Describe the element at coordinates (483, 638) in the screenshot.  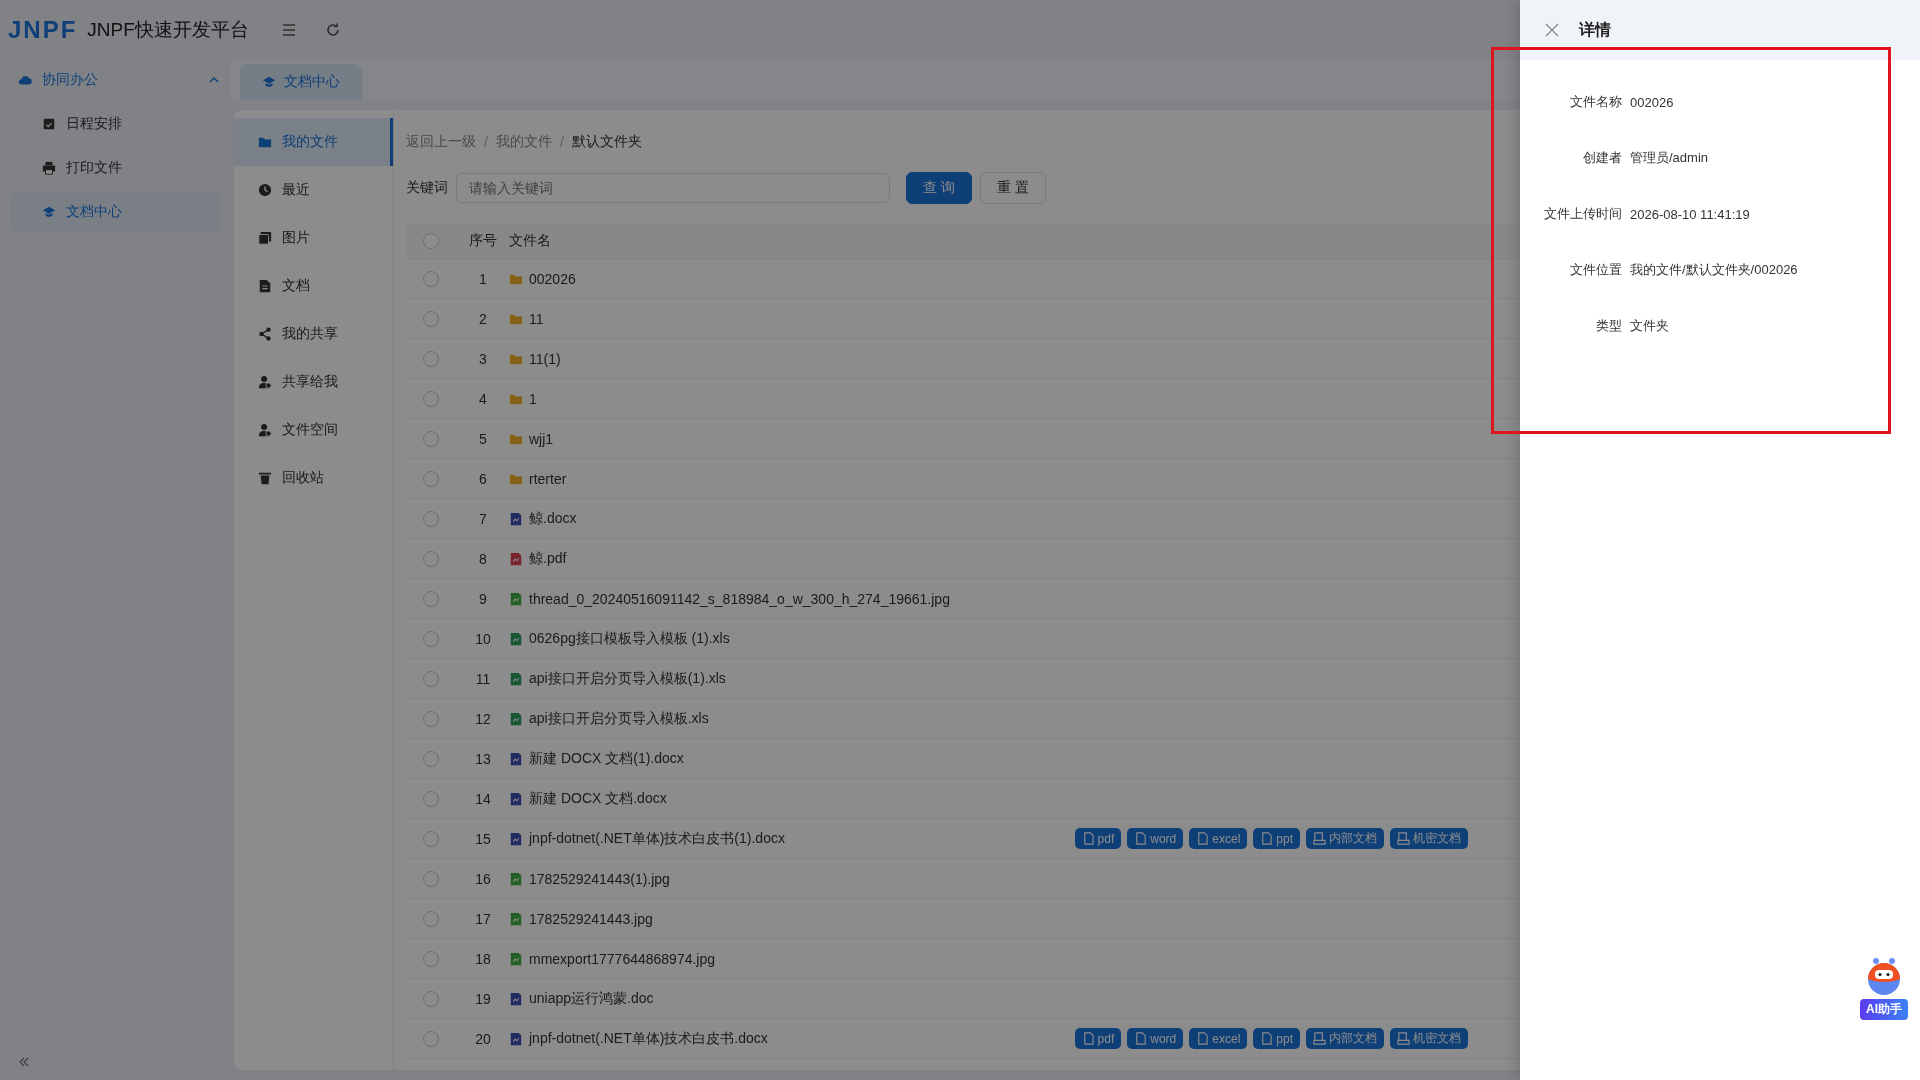
I see `row-number: 10` at that location.